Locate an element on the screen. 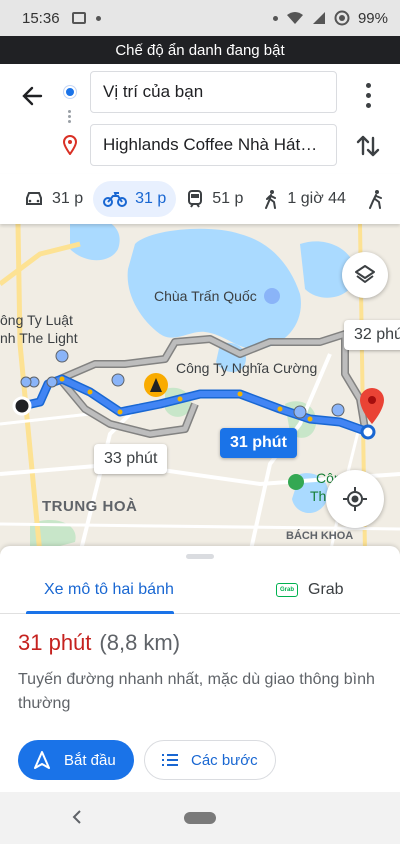 Image resolution: width=400 pixels, height=844 pixels. image-notification-icon is located at coordinates (78, 18).